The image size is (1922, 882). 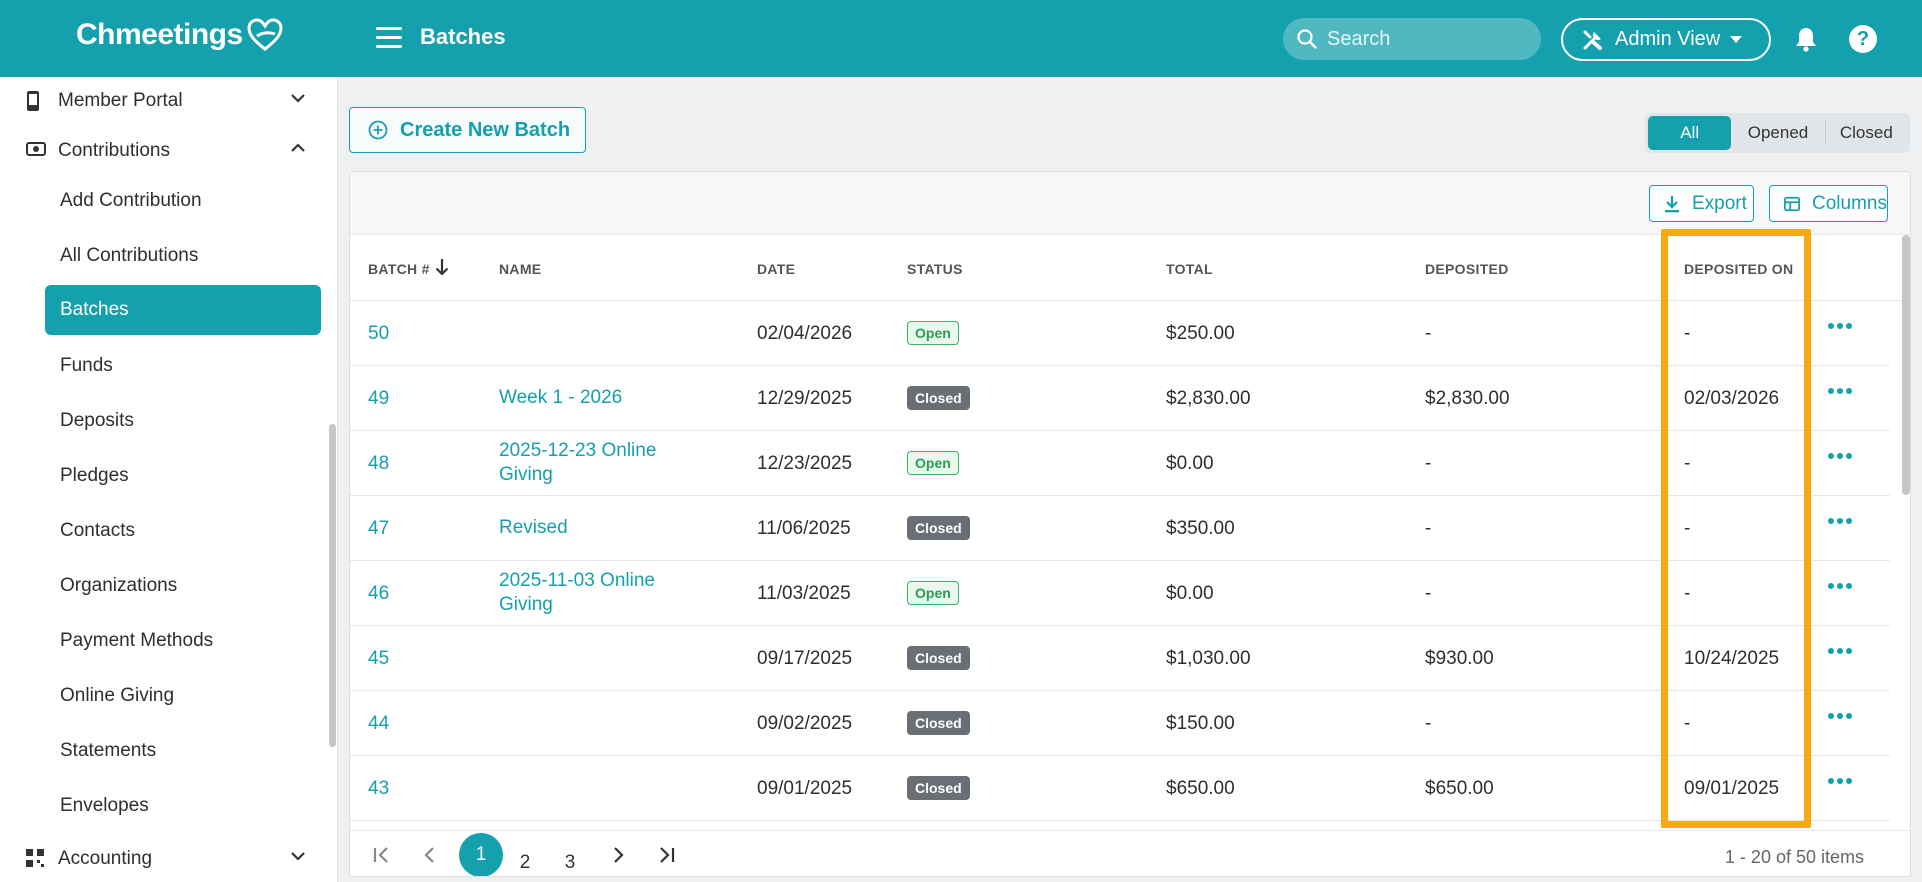 I want to click on sidebar-item-deposits: Deposits, so click(x=183, y=421).